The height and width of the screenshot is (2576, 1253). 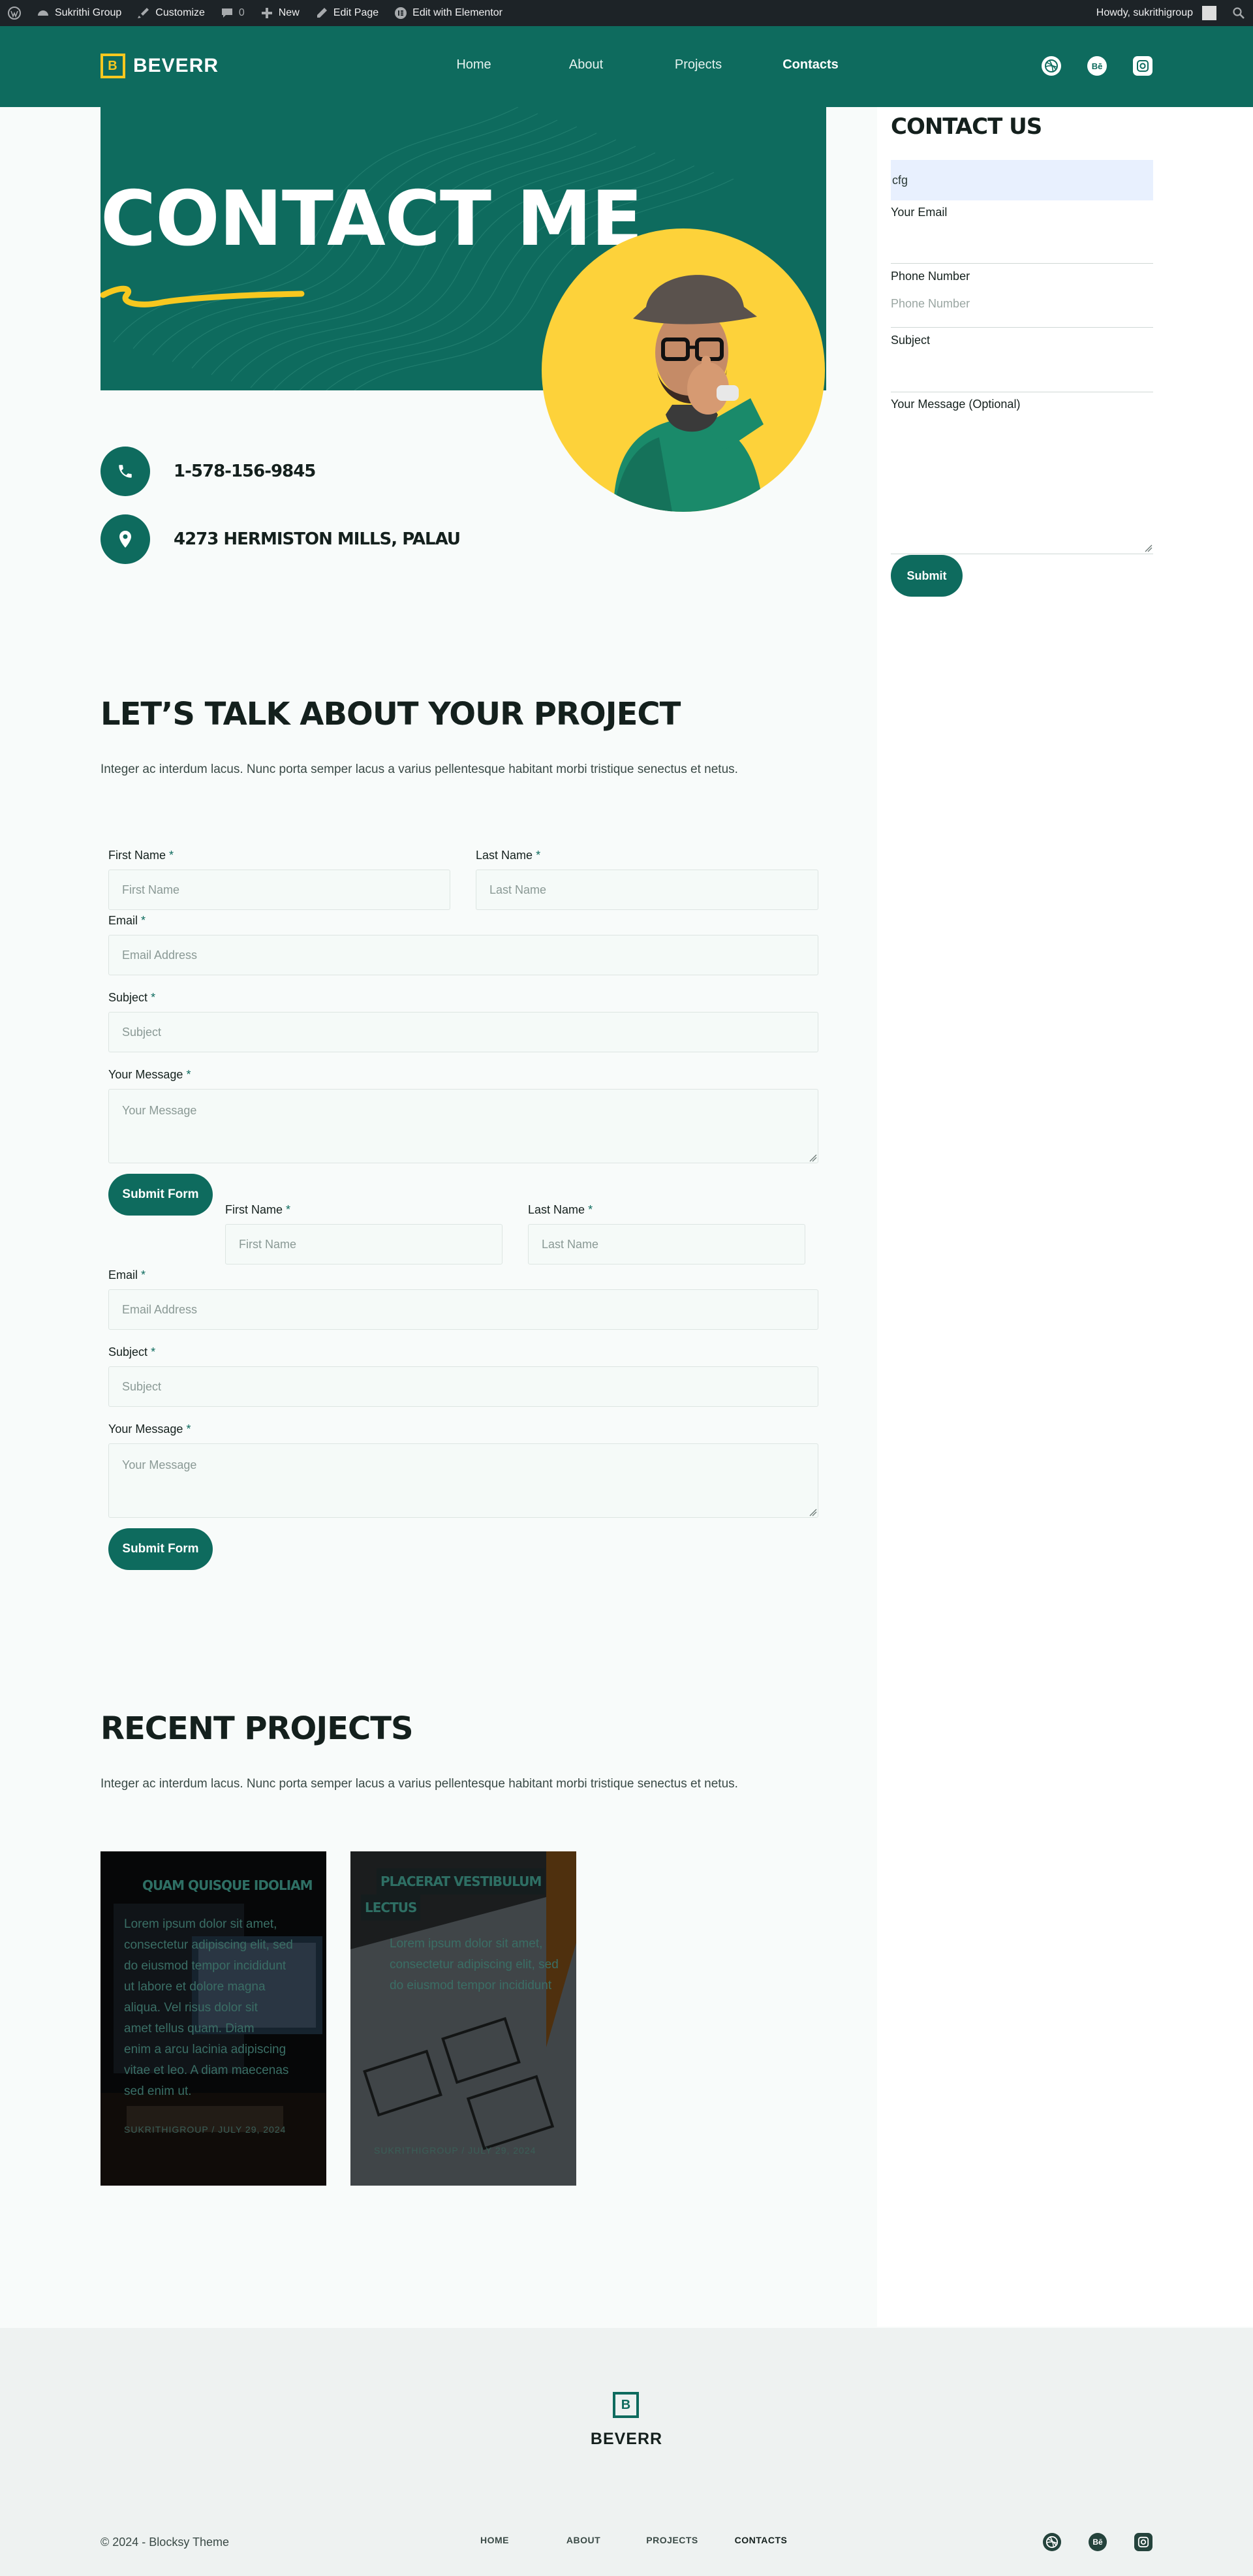 I want to click on footer-social: Bē, so click(x=1097, y=2542).